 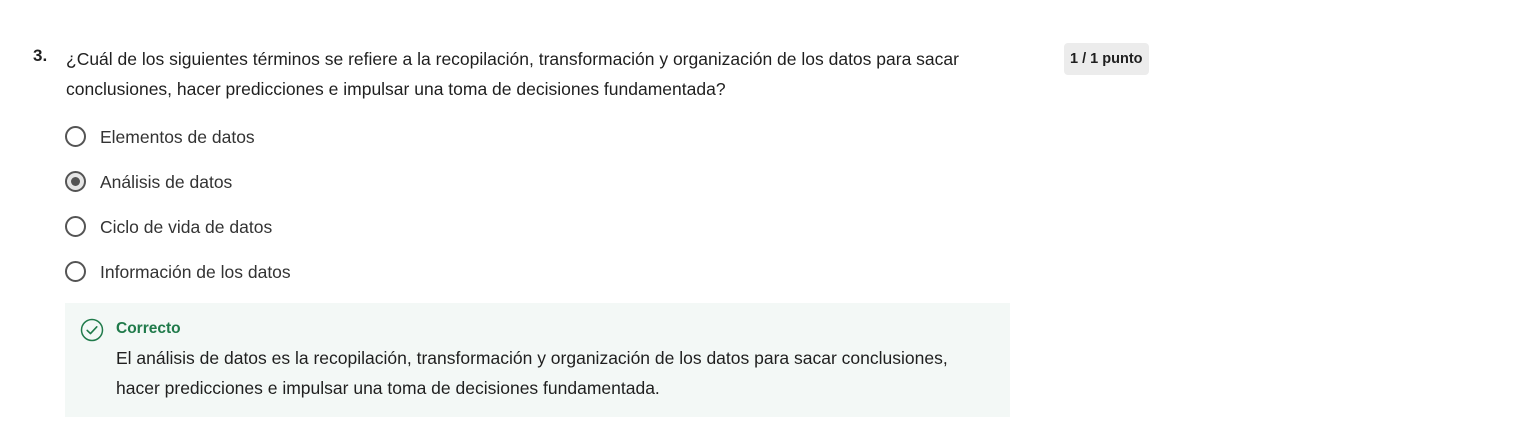 I want to click on option-ciclo-de-vida-de-datos: Ciclo de vida de datos, so click(x=177, y=235).